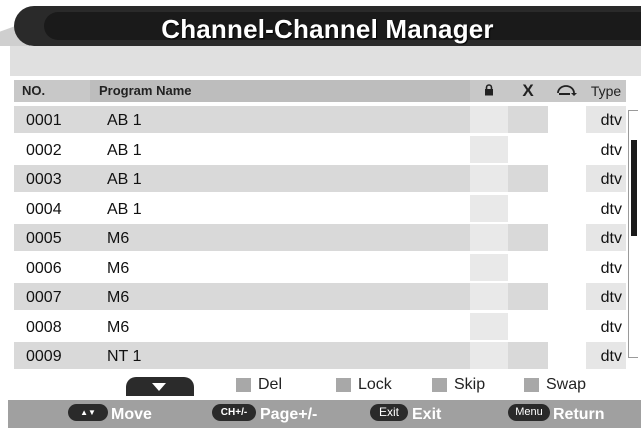 This screenshot has width=641, height=428. I want to click on channel-number: 0006, so click(44, 268).